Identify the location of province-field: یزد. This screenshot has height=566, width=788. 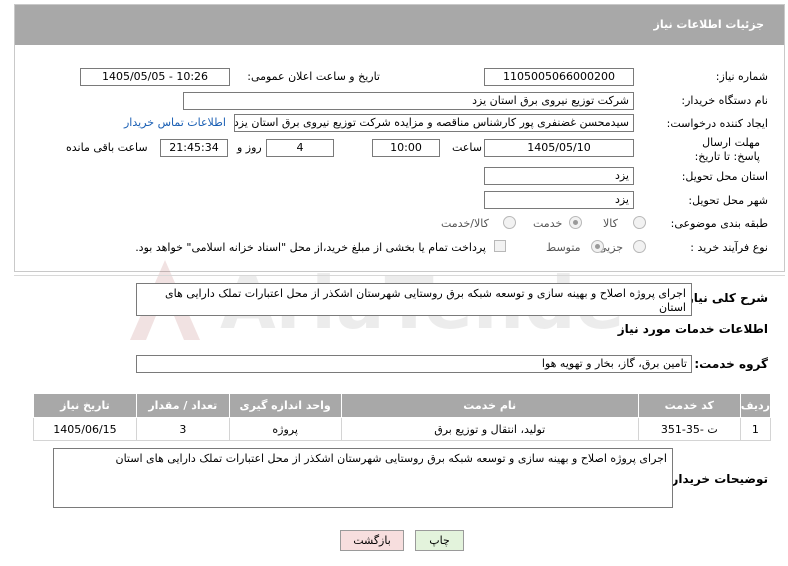
(559, 176).